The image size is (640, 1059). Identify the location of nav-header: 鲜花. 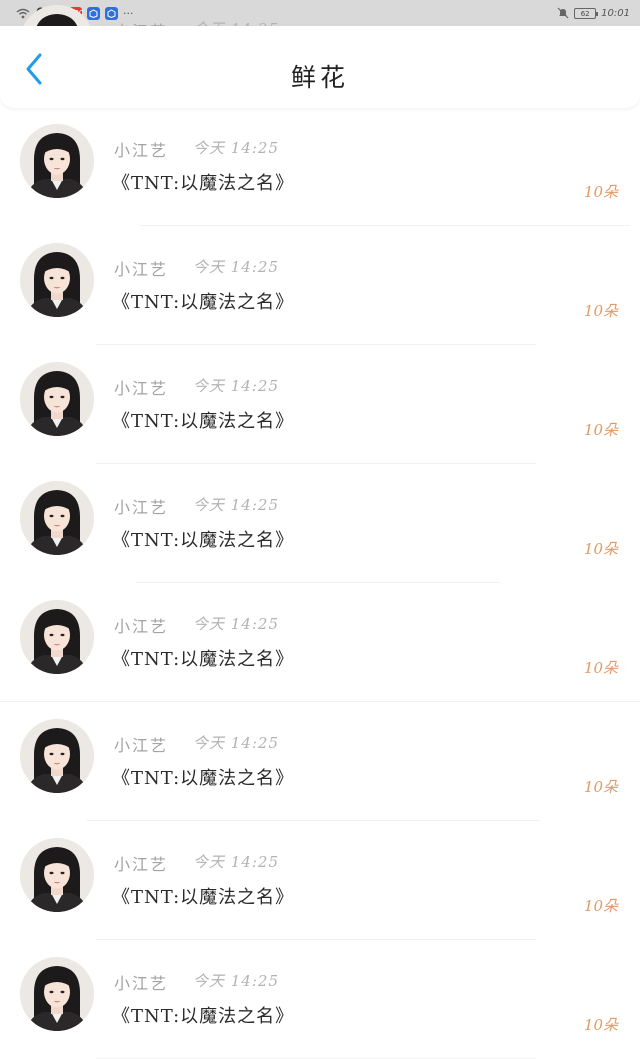
(320, 67).